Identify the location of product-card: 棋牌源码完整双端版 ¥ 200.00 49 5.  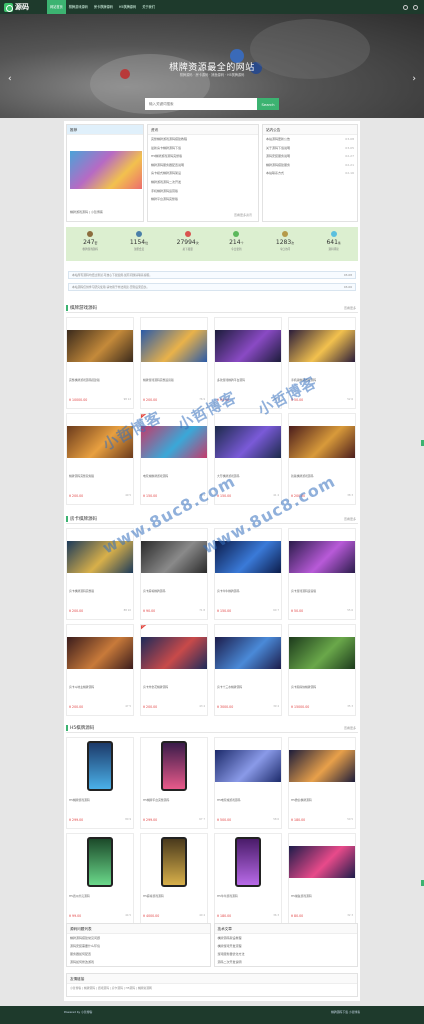
(100, 459).